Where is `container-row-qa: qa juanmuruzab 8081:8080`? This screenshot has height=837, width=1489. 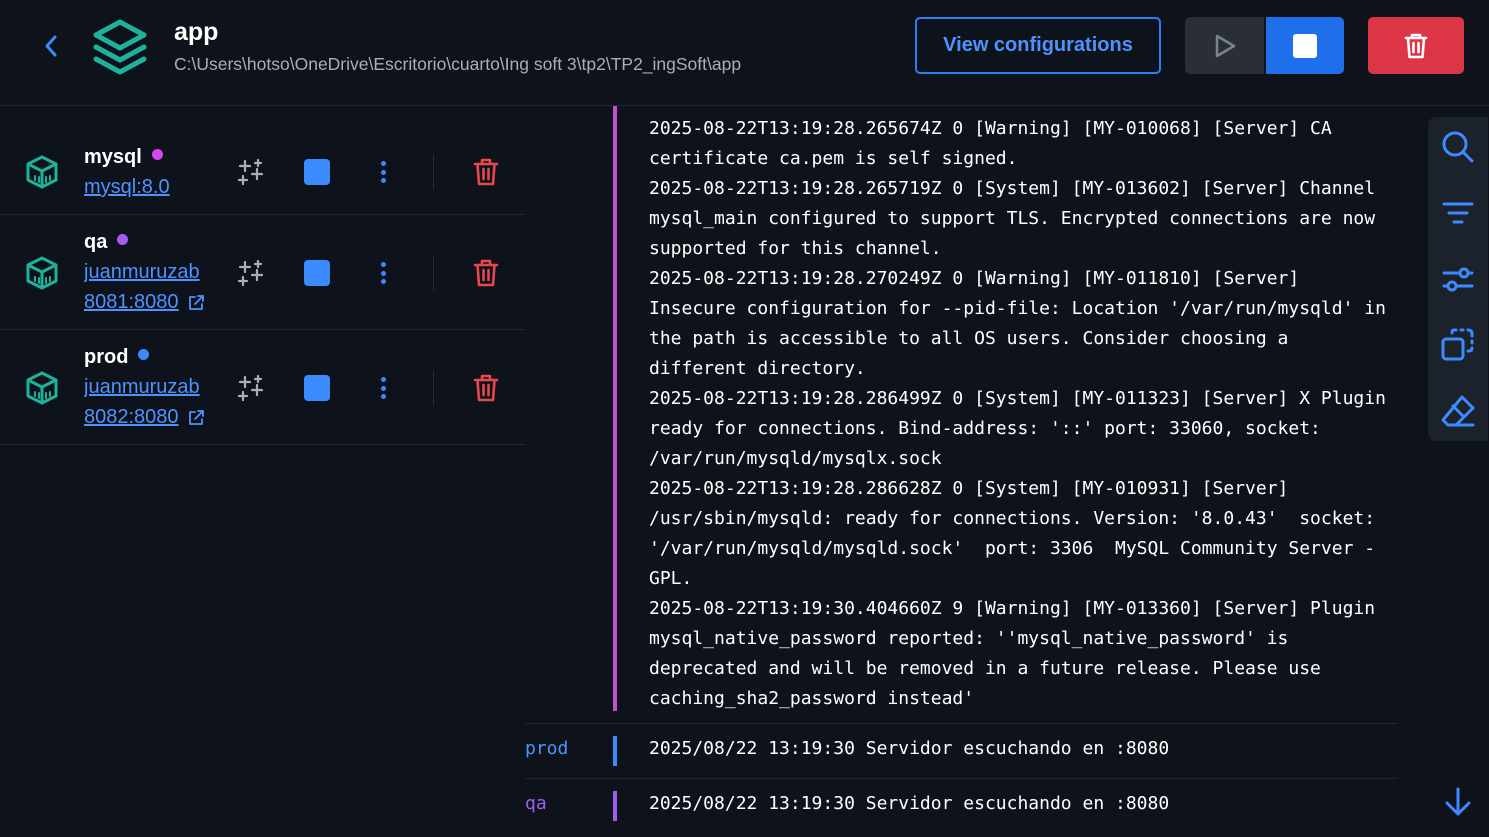 container-row-qa: qa juanmuruzab 8081:8080 is located at coordinates (262, 272).